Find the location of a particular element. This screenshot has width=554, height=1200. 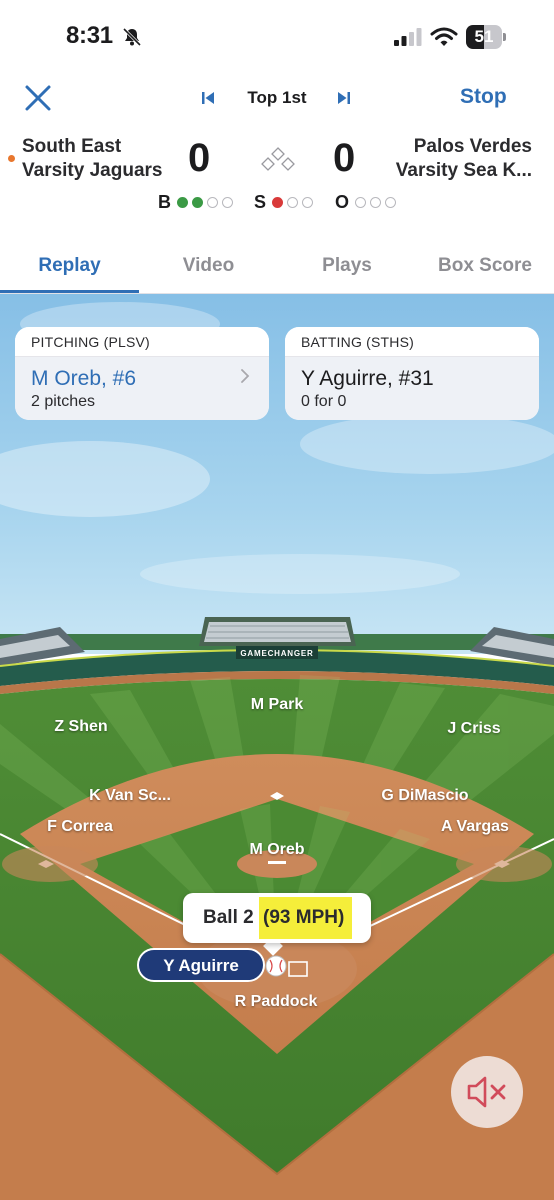

away-score: 0 is located at coordinates (344, 158).